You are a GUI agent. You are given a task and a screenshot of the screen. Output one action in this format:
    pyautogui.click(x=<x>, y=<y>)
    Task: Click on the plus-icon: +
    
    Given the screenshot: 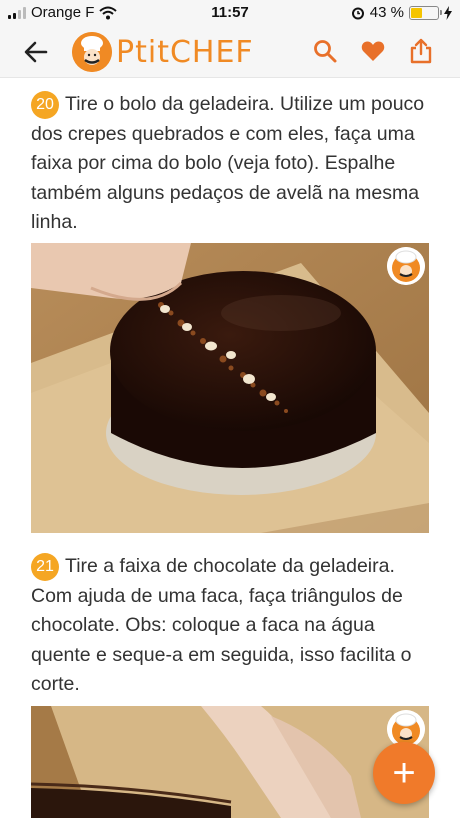 What is the action you would take?
    pyautogui.click(x=404, y=773)
    